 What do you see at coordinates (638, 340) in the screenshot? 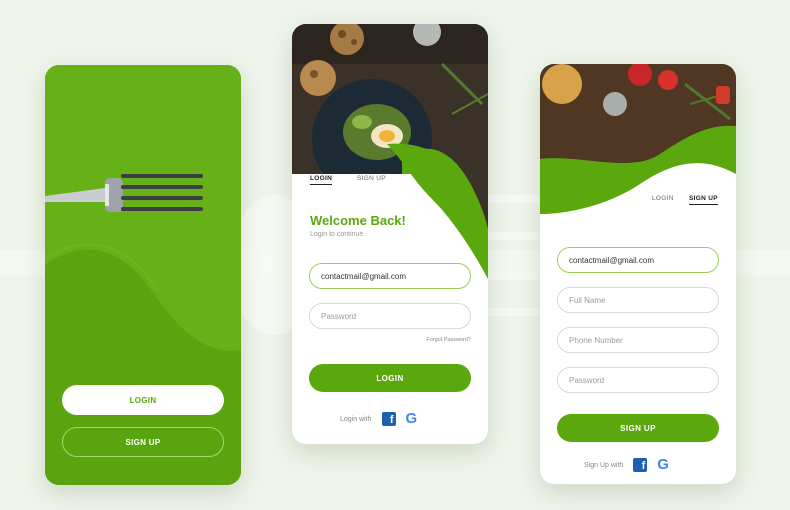
I see `phone-number-field: Phone Number` at bounding box center [638, 340].